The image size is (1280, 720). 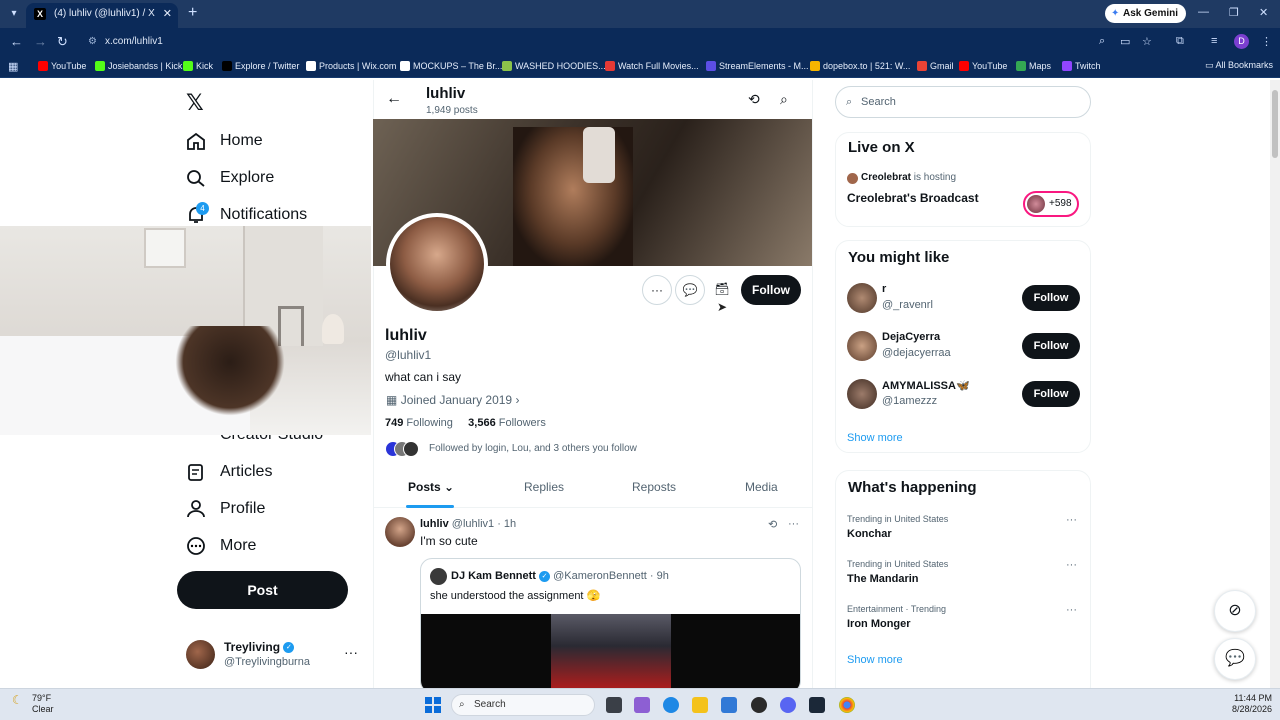 I want to click on nav-home: Home, so click(x=224, y=141).